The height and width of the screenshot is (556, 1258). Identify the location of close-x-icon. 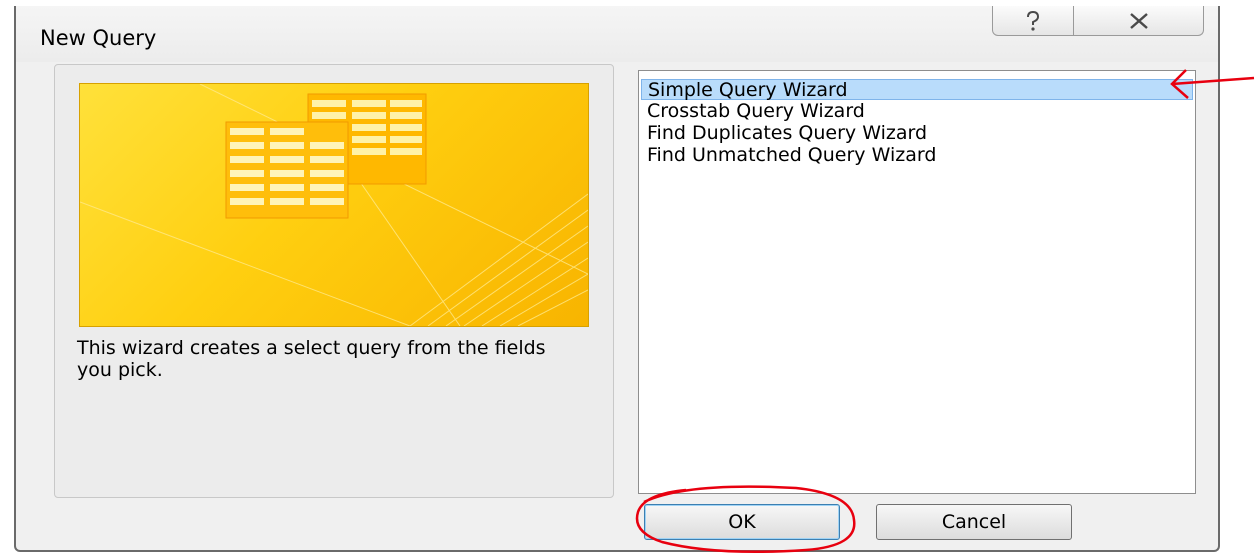
(1138, 20).